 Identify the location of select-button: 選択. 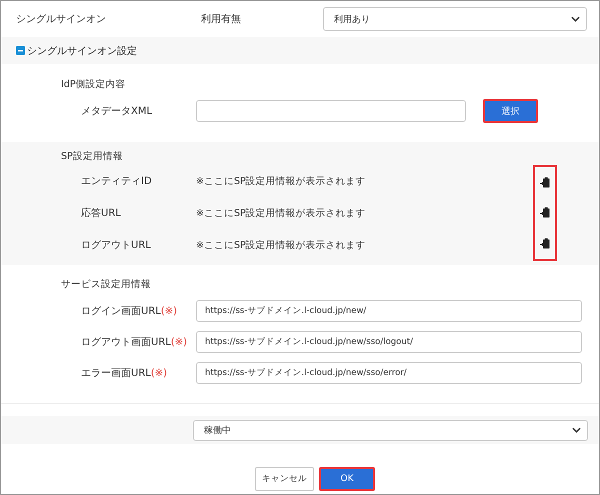
(510, 111).